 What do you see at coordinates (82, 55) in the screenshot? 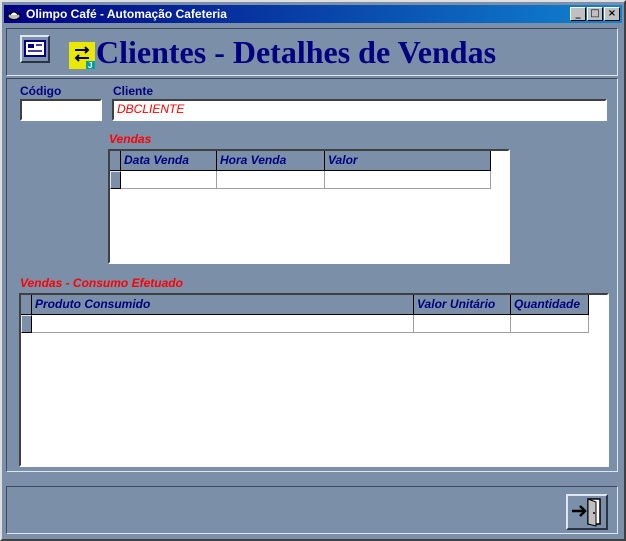
I see `exchange-icon: J` at bounding box center [82, 55].